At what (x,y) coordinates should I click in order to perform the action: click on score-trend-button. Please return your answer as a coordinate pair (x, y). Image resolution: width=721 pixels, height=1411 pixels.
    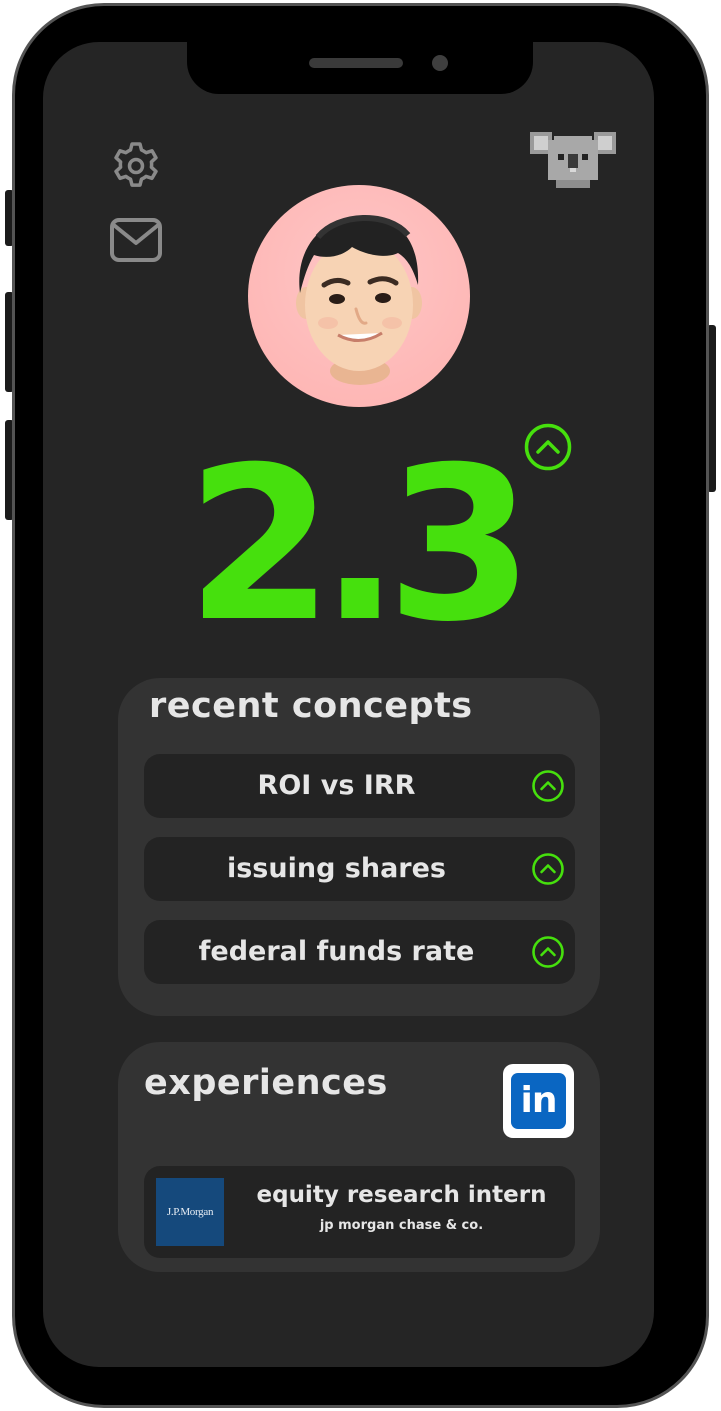
    Looking at the image, I should click on (548, 447).